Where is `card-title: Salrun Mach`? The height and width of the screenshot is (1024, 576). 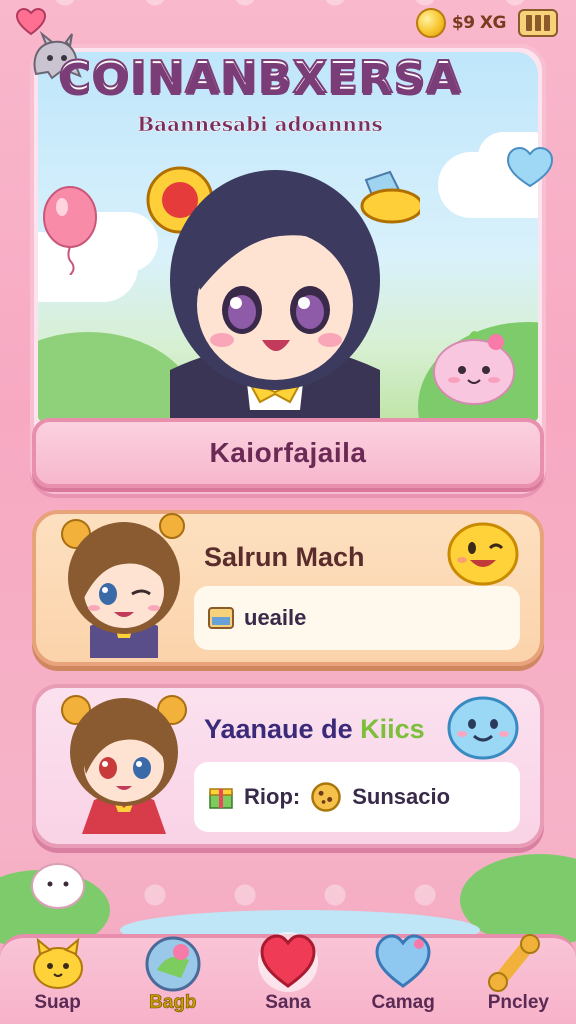
card-title: Salrun Mach is located at coordinates (284, 557).